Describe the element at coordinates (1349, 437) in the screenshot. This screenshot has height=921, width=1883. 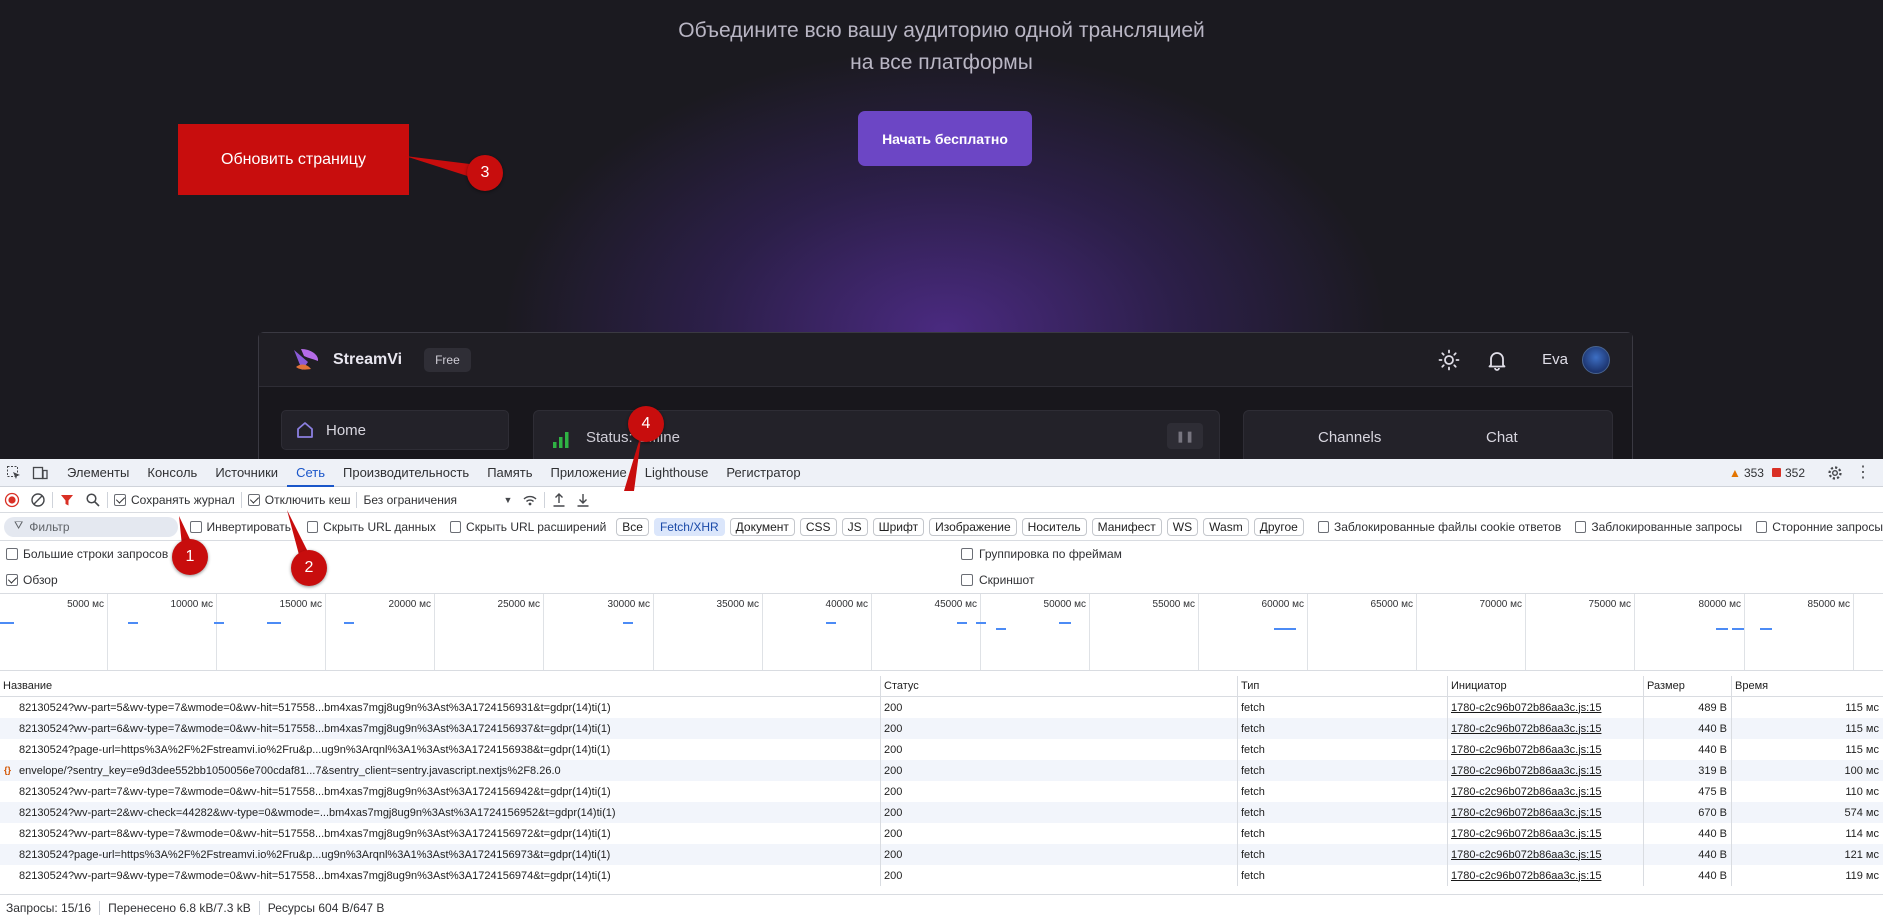
I see `tab-channels: Channels` at that location.